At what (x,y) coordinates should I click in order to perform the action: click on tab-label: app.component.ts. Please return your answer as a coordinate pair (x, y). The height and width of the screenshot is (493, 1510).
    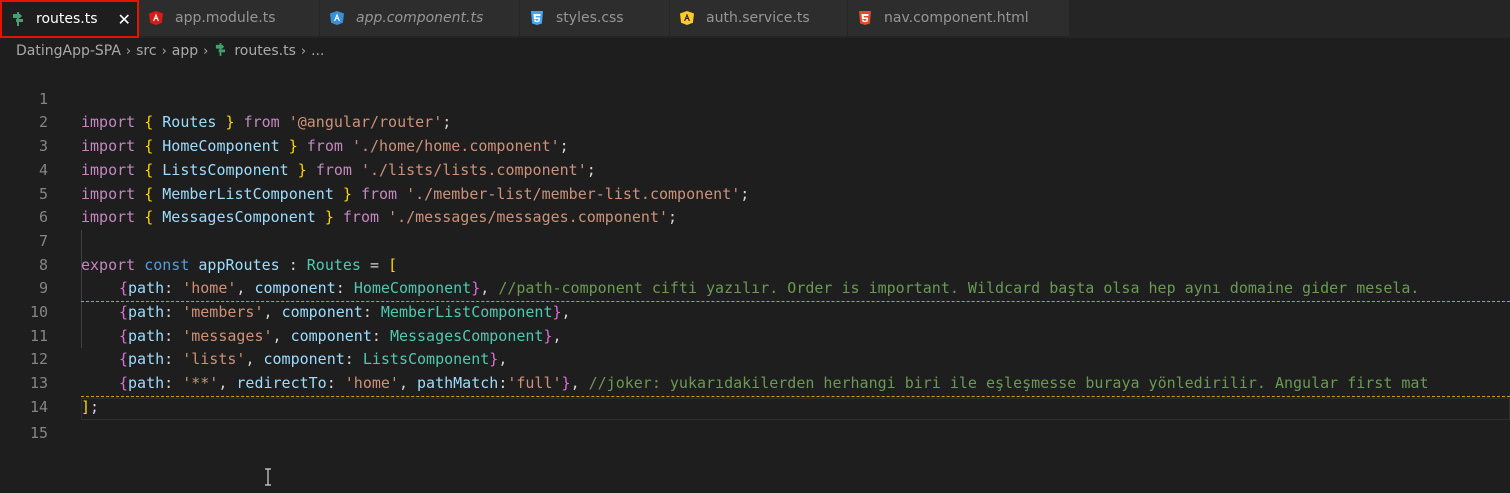
    Looking at the image, I should click on (420, 18).